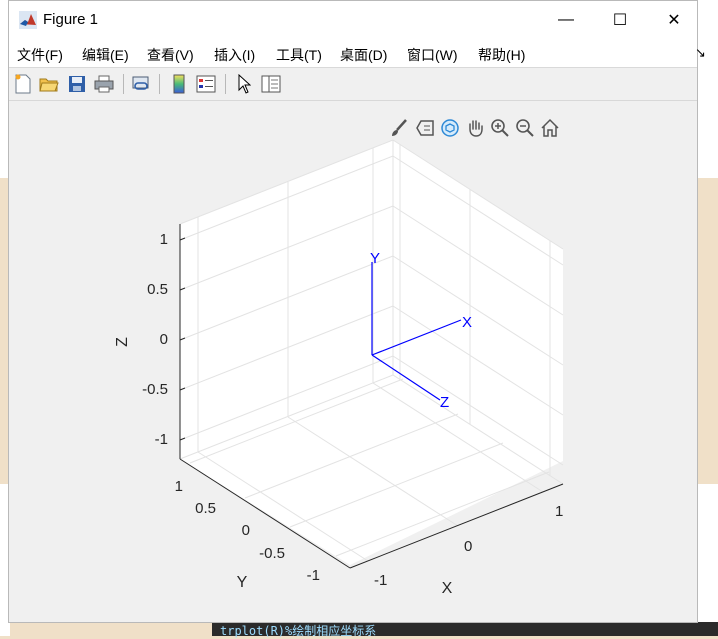 This screenshot has width=718, height=639. What do you see at coordinates (467, 322) in the screenshot?
I see `frame-x-label: X` at bounding box center [467, 322].